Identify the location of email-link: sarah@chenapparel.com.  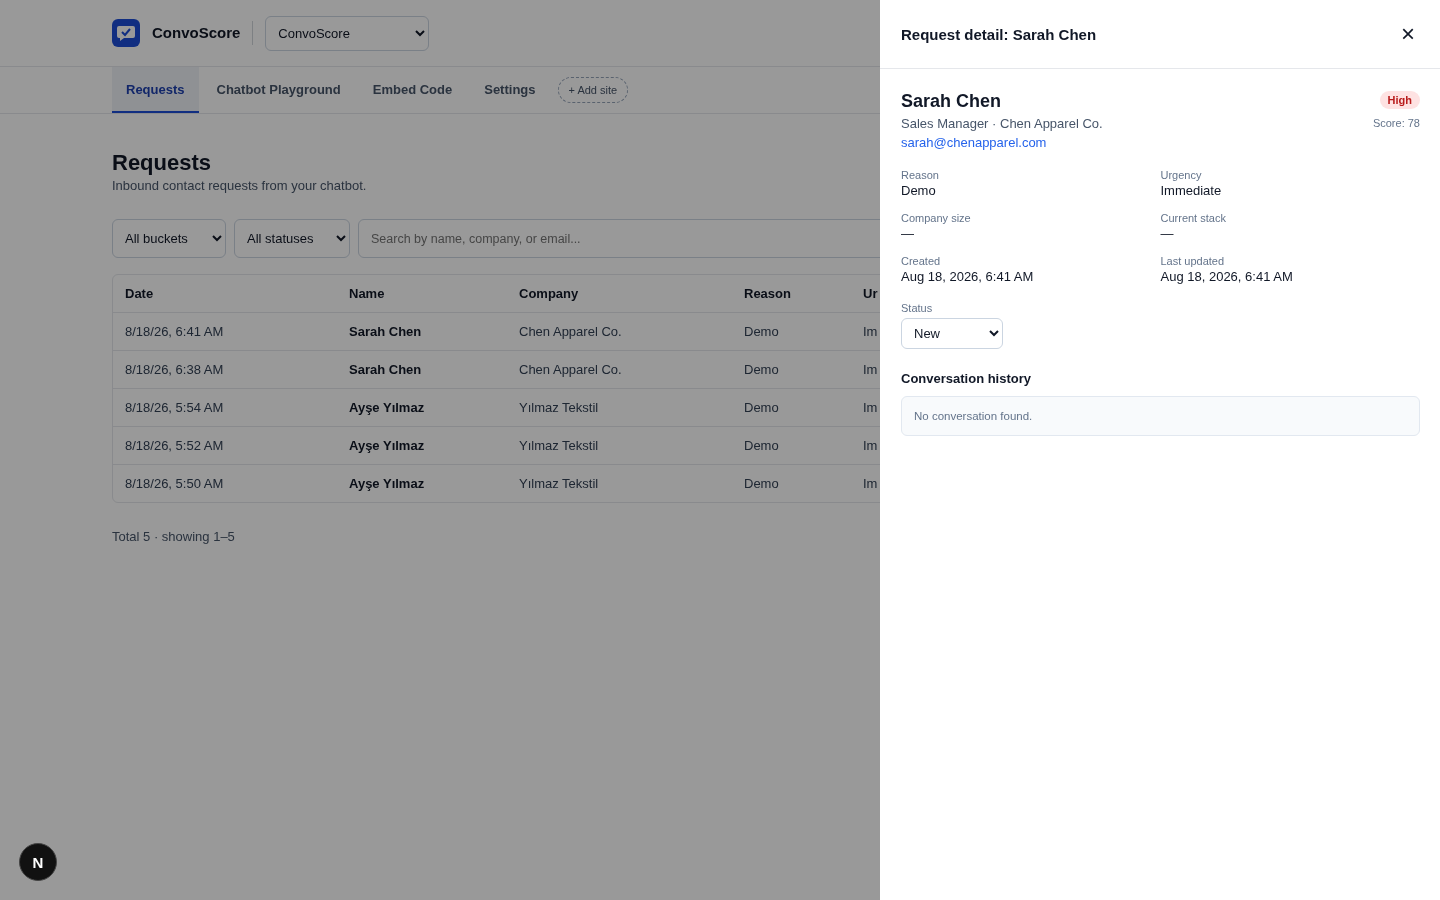
(974, 142).